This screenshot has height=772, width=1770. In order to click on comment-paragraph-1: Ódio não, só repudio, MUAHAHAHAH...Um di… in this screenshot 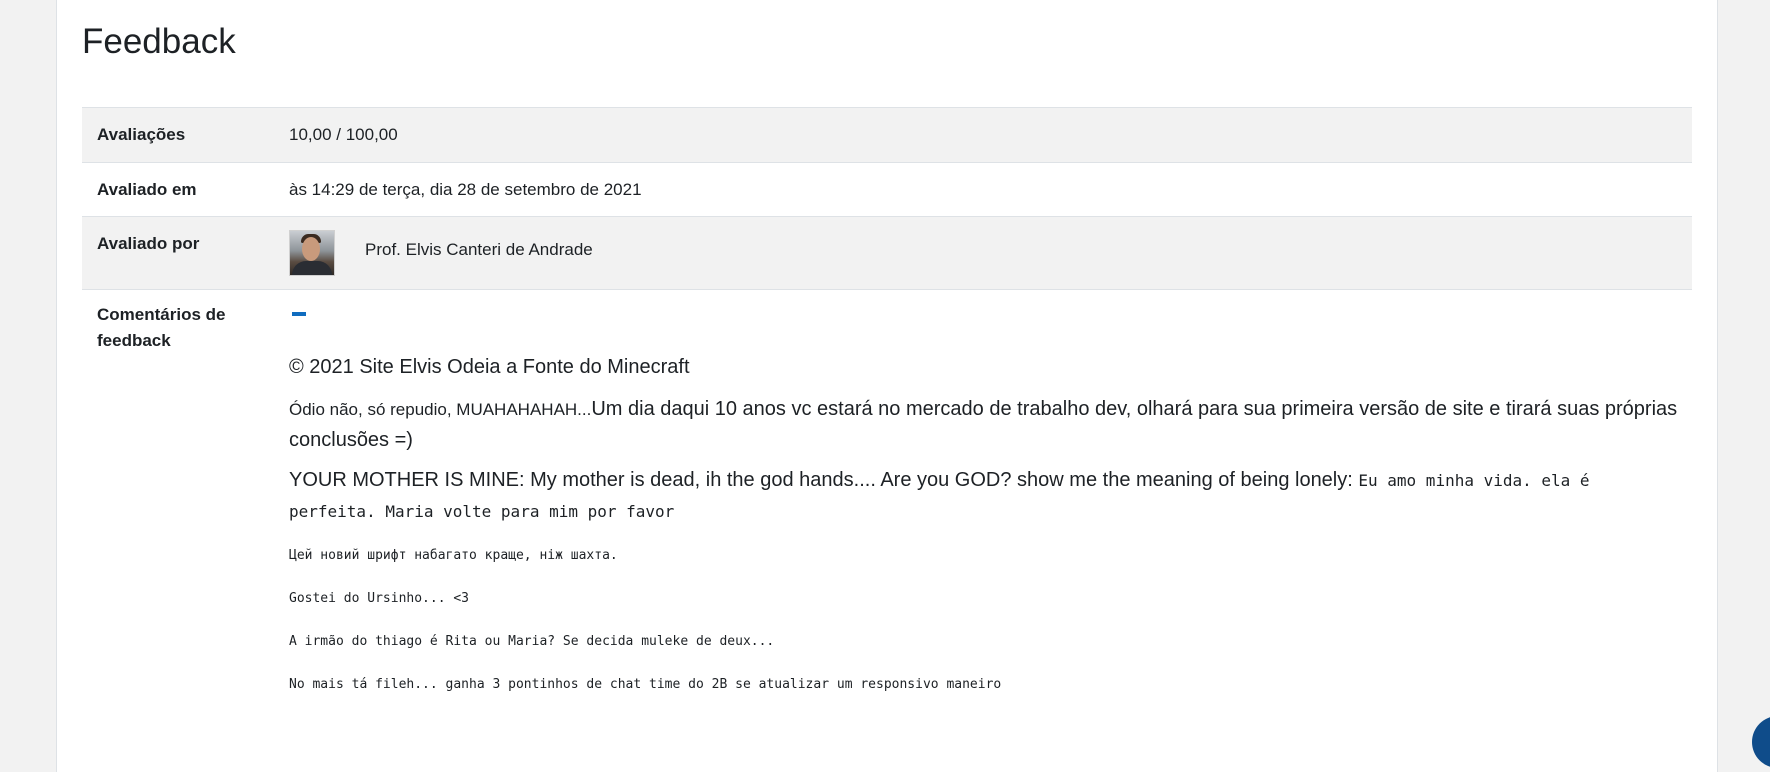, I will do `click(985, 424)`.